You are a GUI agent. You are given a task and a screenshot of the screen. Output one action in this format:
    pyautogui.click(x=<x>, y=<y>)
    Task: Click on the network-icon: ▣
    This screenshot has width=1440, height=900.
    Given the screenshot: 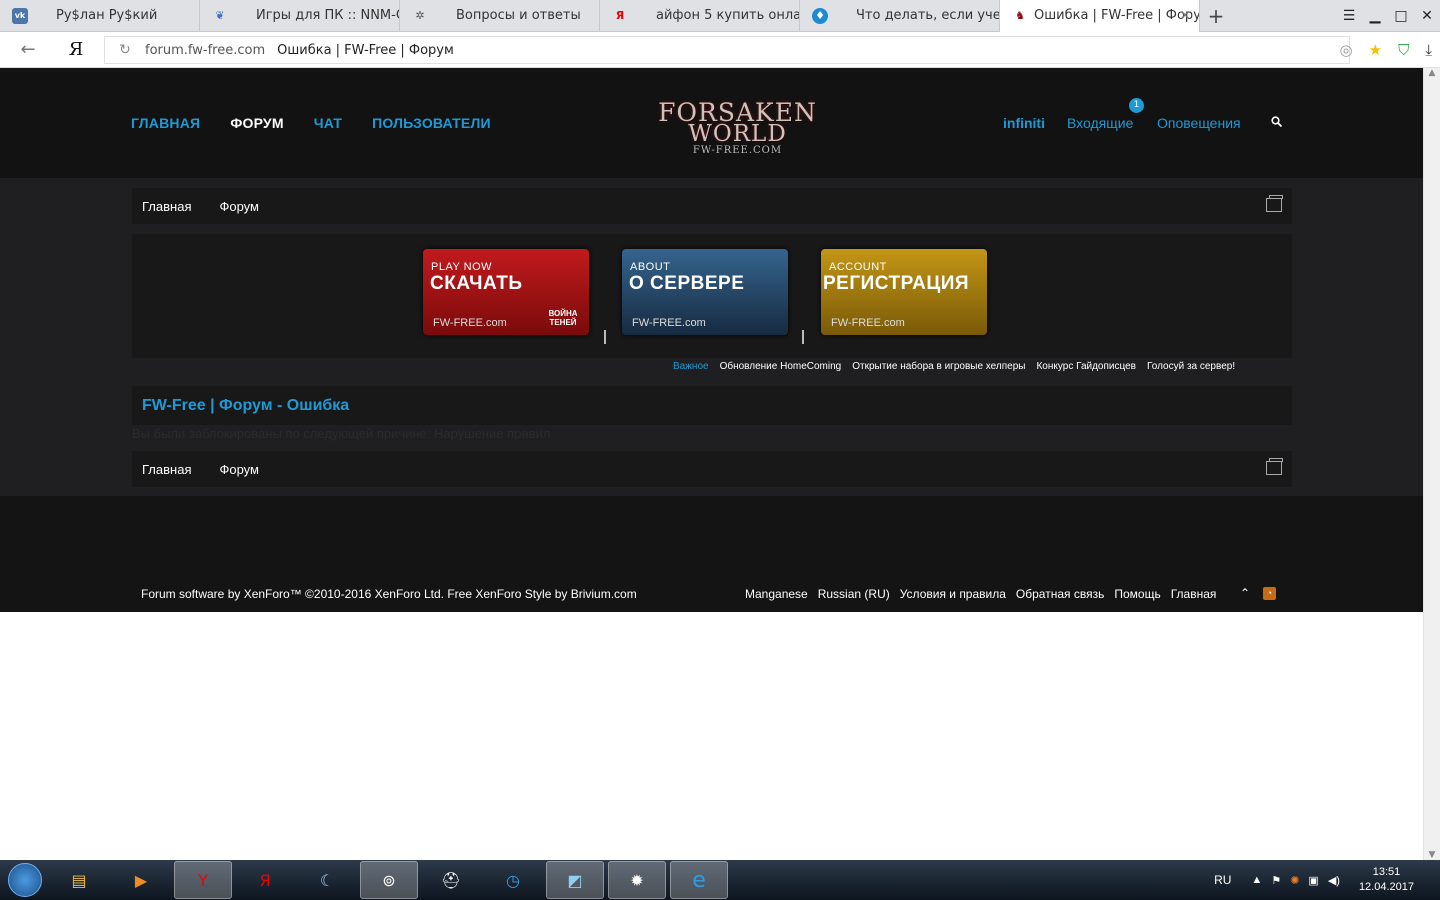 What is the action you would take?
    pyautogui.click(x=1313, y=880)
    